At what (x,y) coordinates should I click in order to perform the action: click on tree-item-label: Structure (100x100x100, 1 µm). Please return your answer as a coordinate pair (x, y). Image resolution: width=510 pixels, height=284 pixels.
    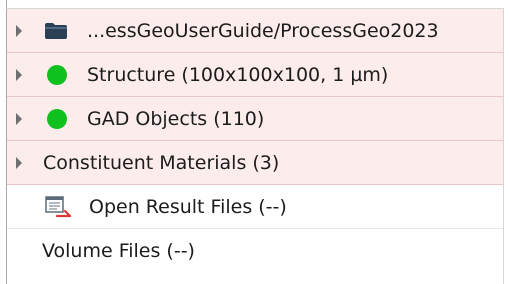
    Looking at the image, I should click on (238, 74).